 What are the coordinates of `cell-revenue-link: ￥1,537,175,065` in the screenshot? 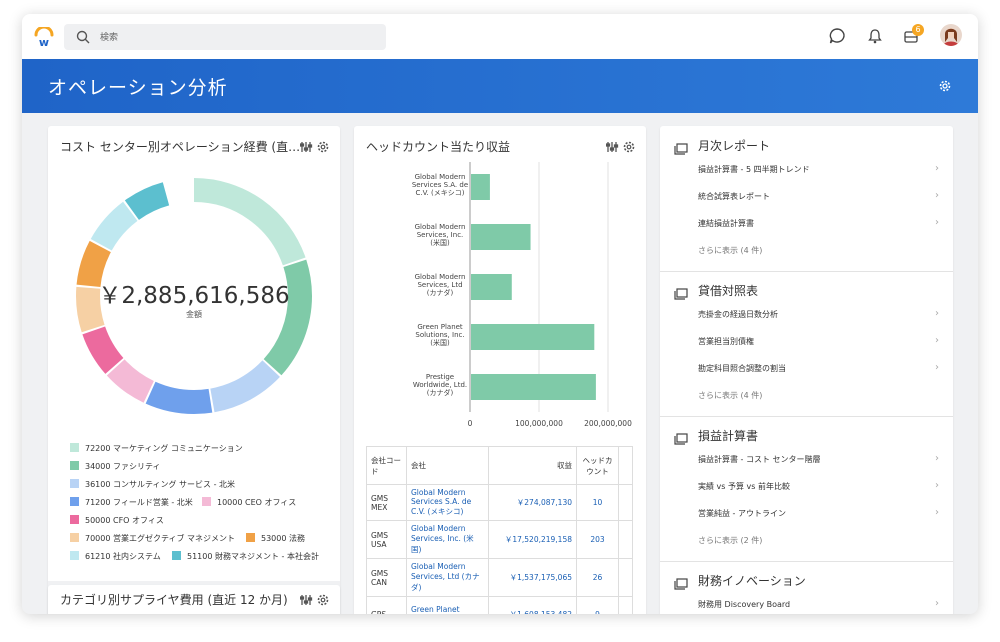 It's located at (532, 577).